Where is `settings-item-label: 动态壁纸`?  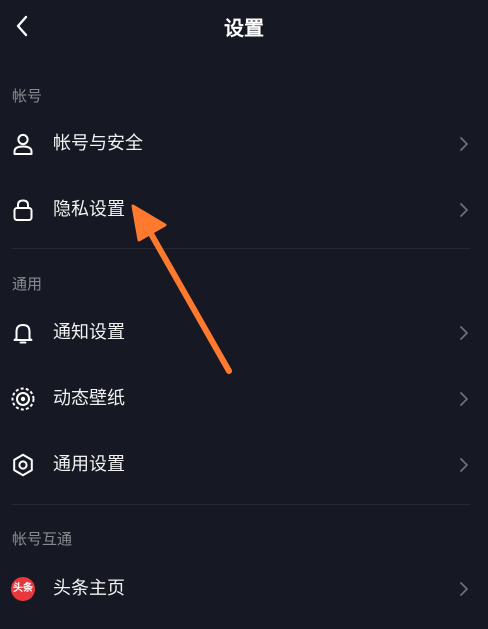
settings-item-label: 动态壁纸 is located at coordinates (89, 398).